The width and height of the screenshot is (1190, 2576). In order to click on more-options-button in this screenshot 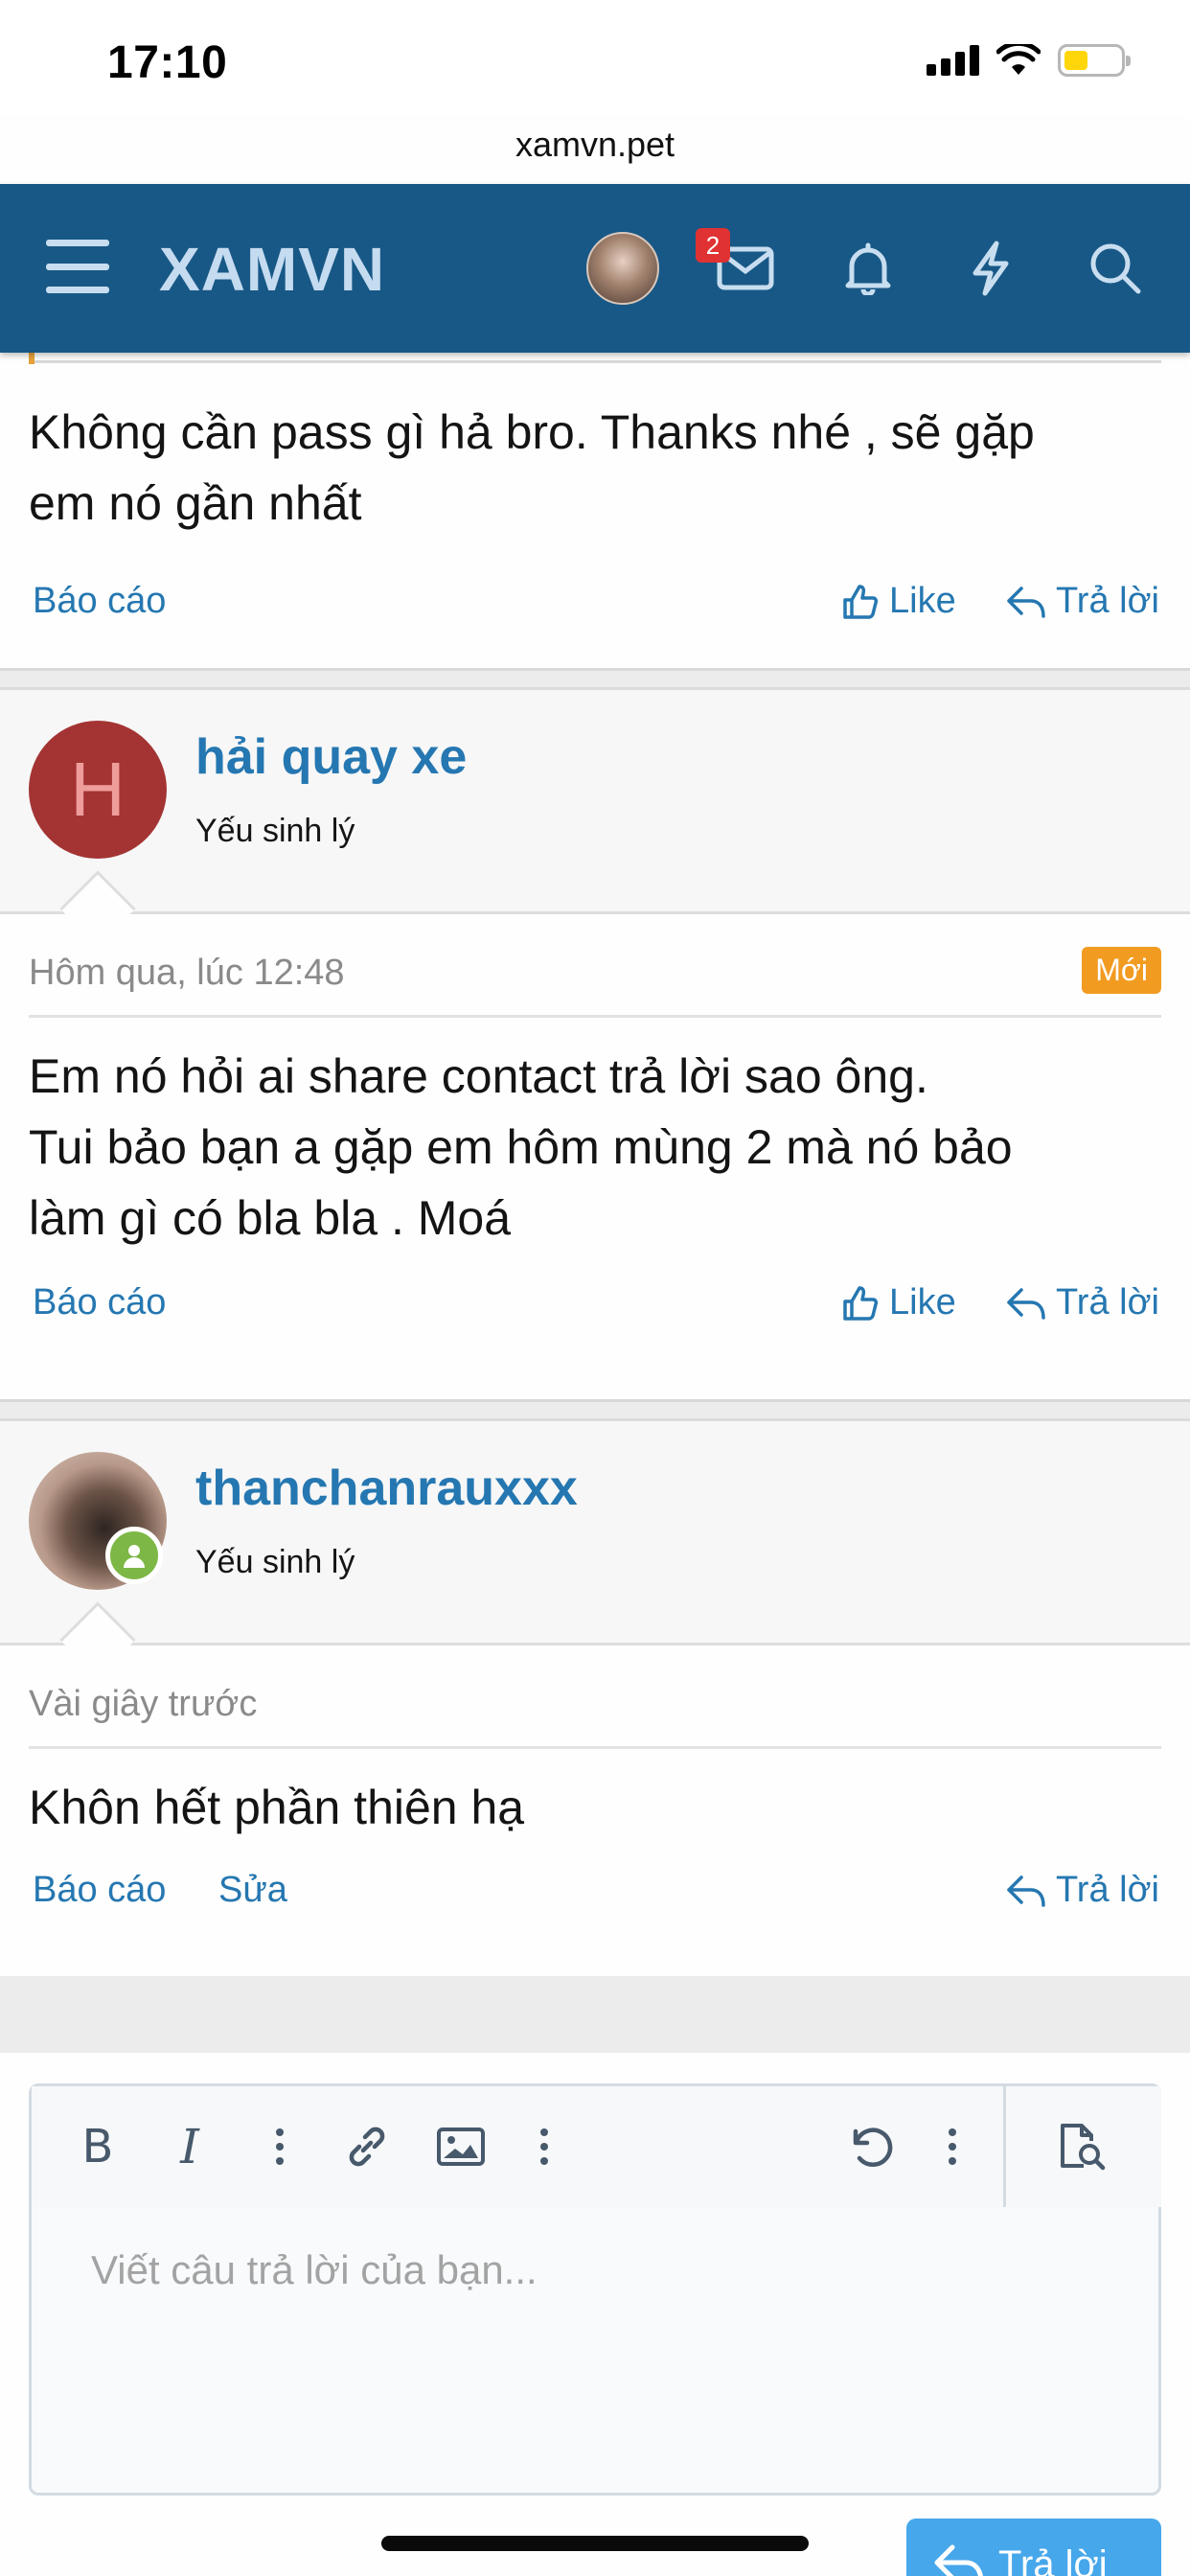, I will do `click(952, 2147)`.